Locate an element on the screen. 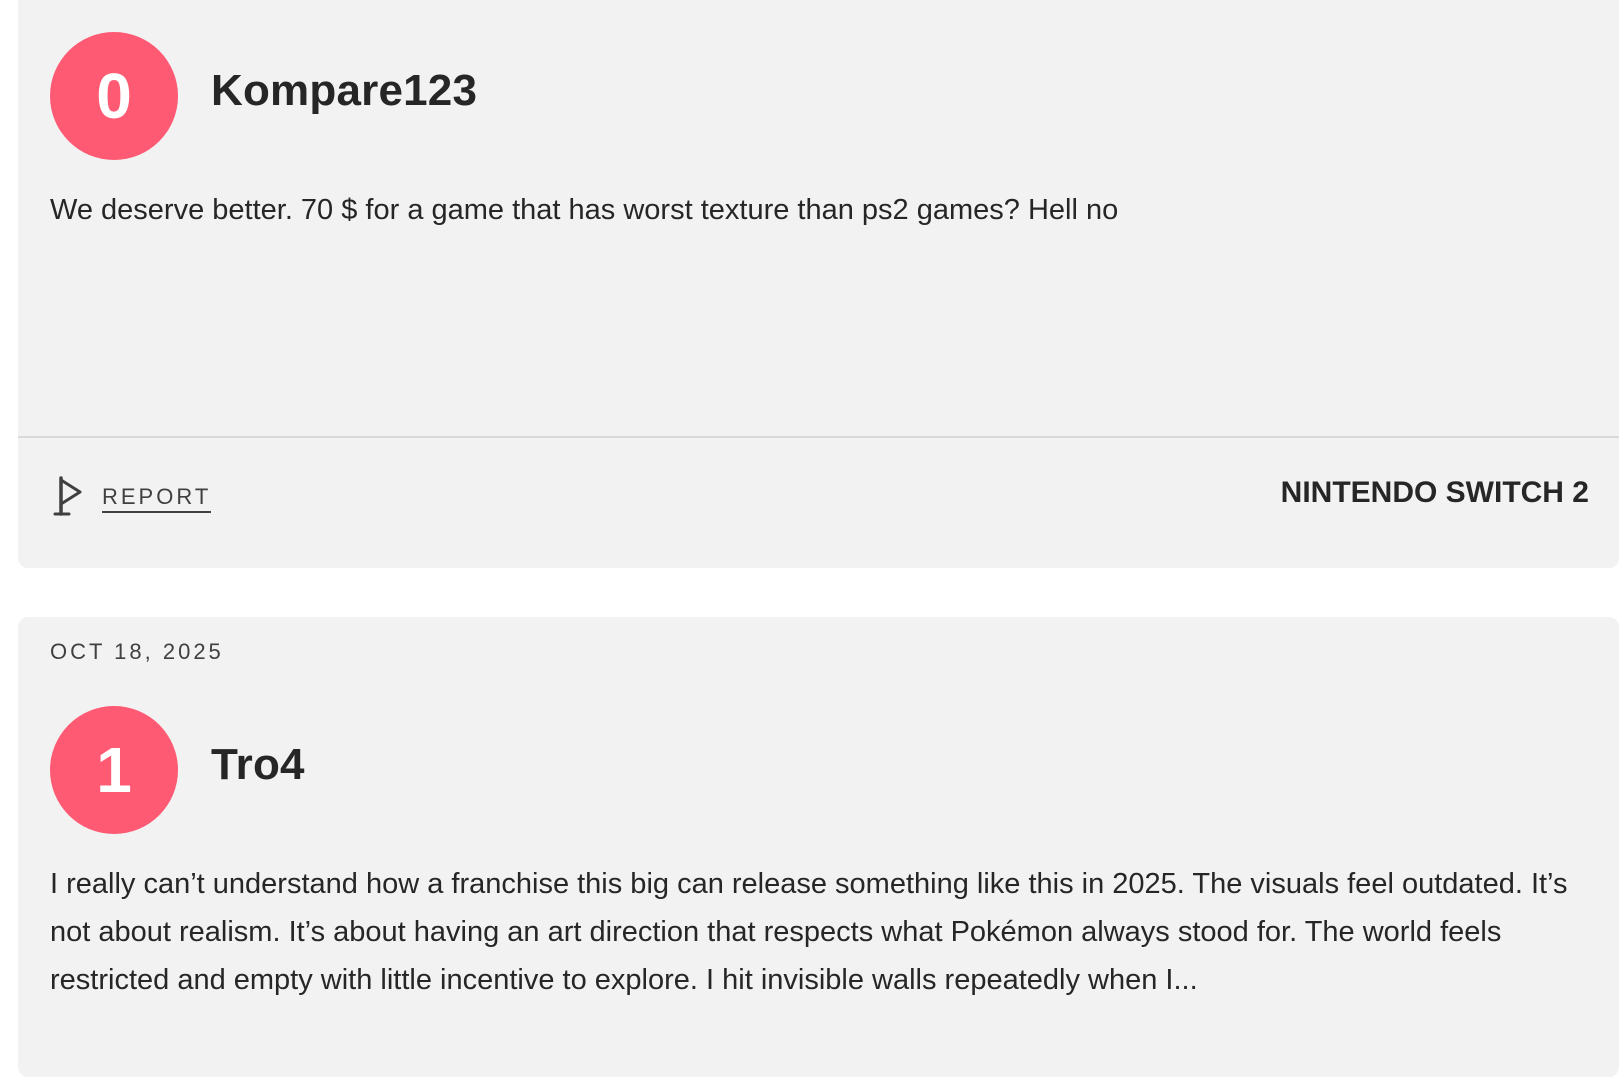 The image size is (1619, 1077). report-button: REPORT is located at coordinates (132, 498).